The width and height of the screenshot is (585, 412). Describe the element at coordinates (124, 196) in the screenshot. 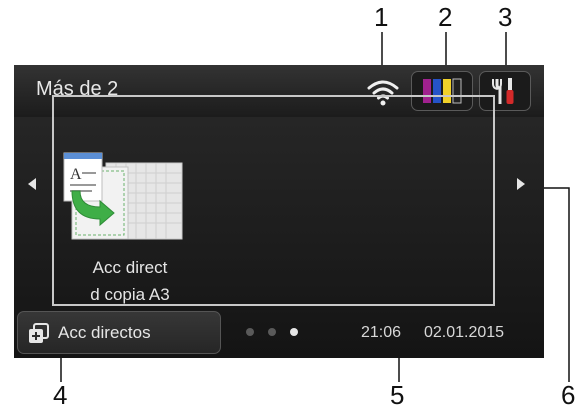

I see `copy-shortcut-icon: A` at that location.